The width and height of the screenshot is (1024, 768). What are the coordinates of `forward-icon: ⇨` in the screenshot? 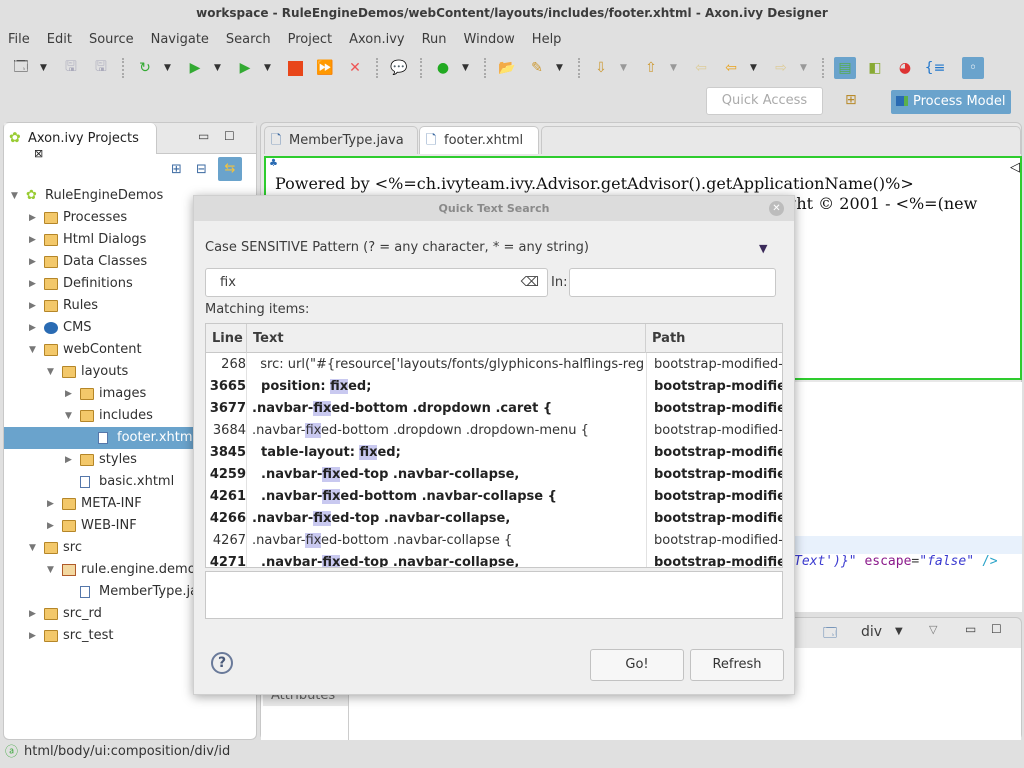 It's located at (781, 68).